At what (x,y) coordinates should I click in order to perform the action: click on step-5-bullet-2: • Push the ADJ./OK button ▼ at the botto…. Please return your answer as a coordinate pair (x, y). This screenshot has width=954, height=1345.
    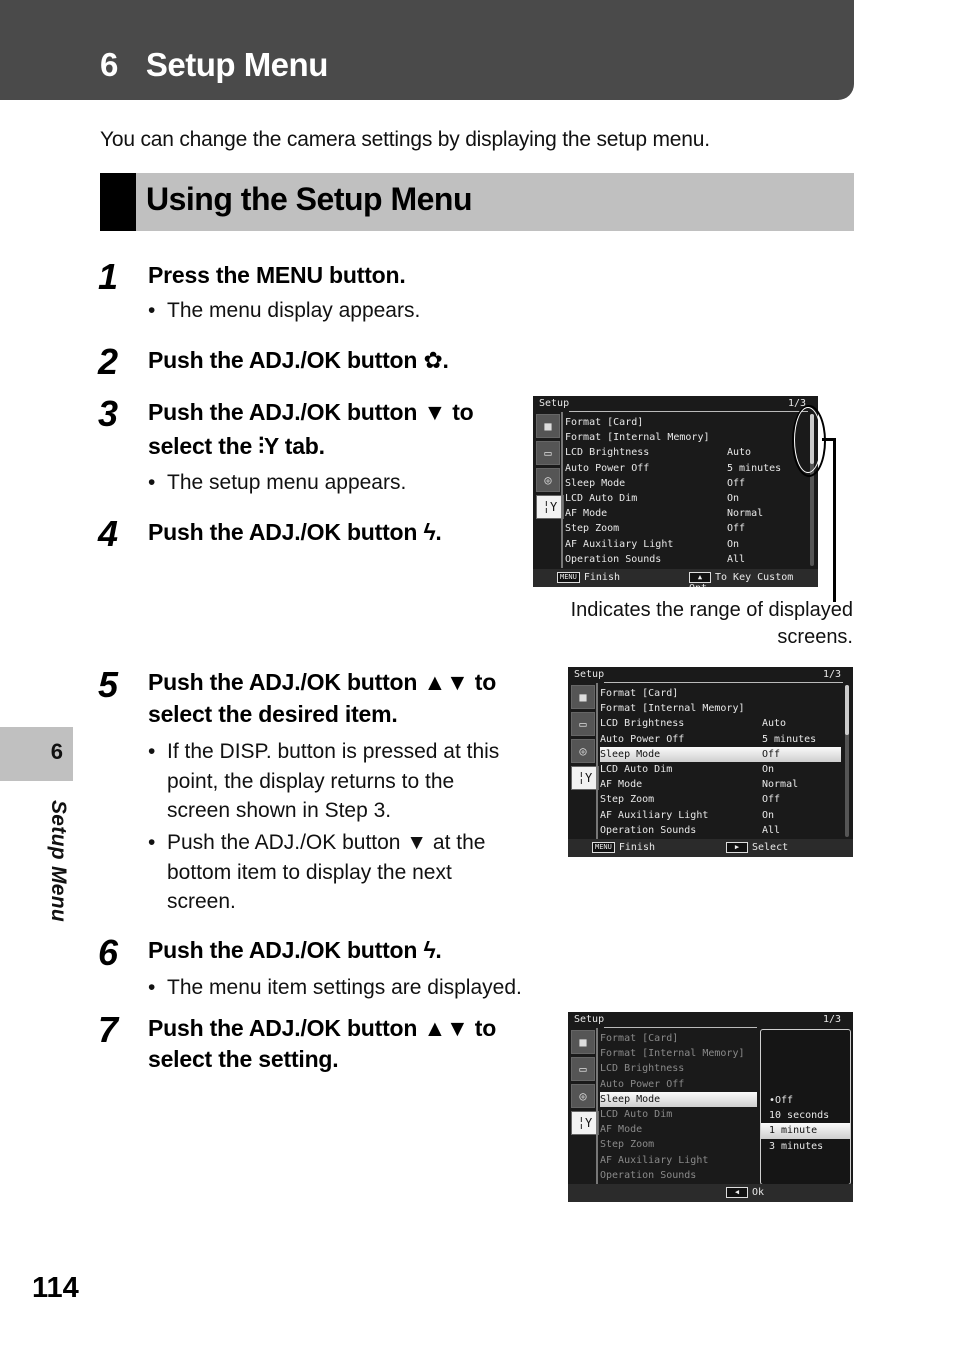
    Looking at the image, I should click on (317, 872).